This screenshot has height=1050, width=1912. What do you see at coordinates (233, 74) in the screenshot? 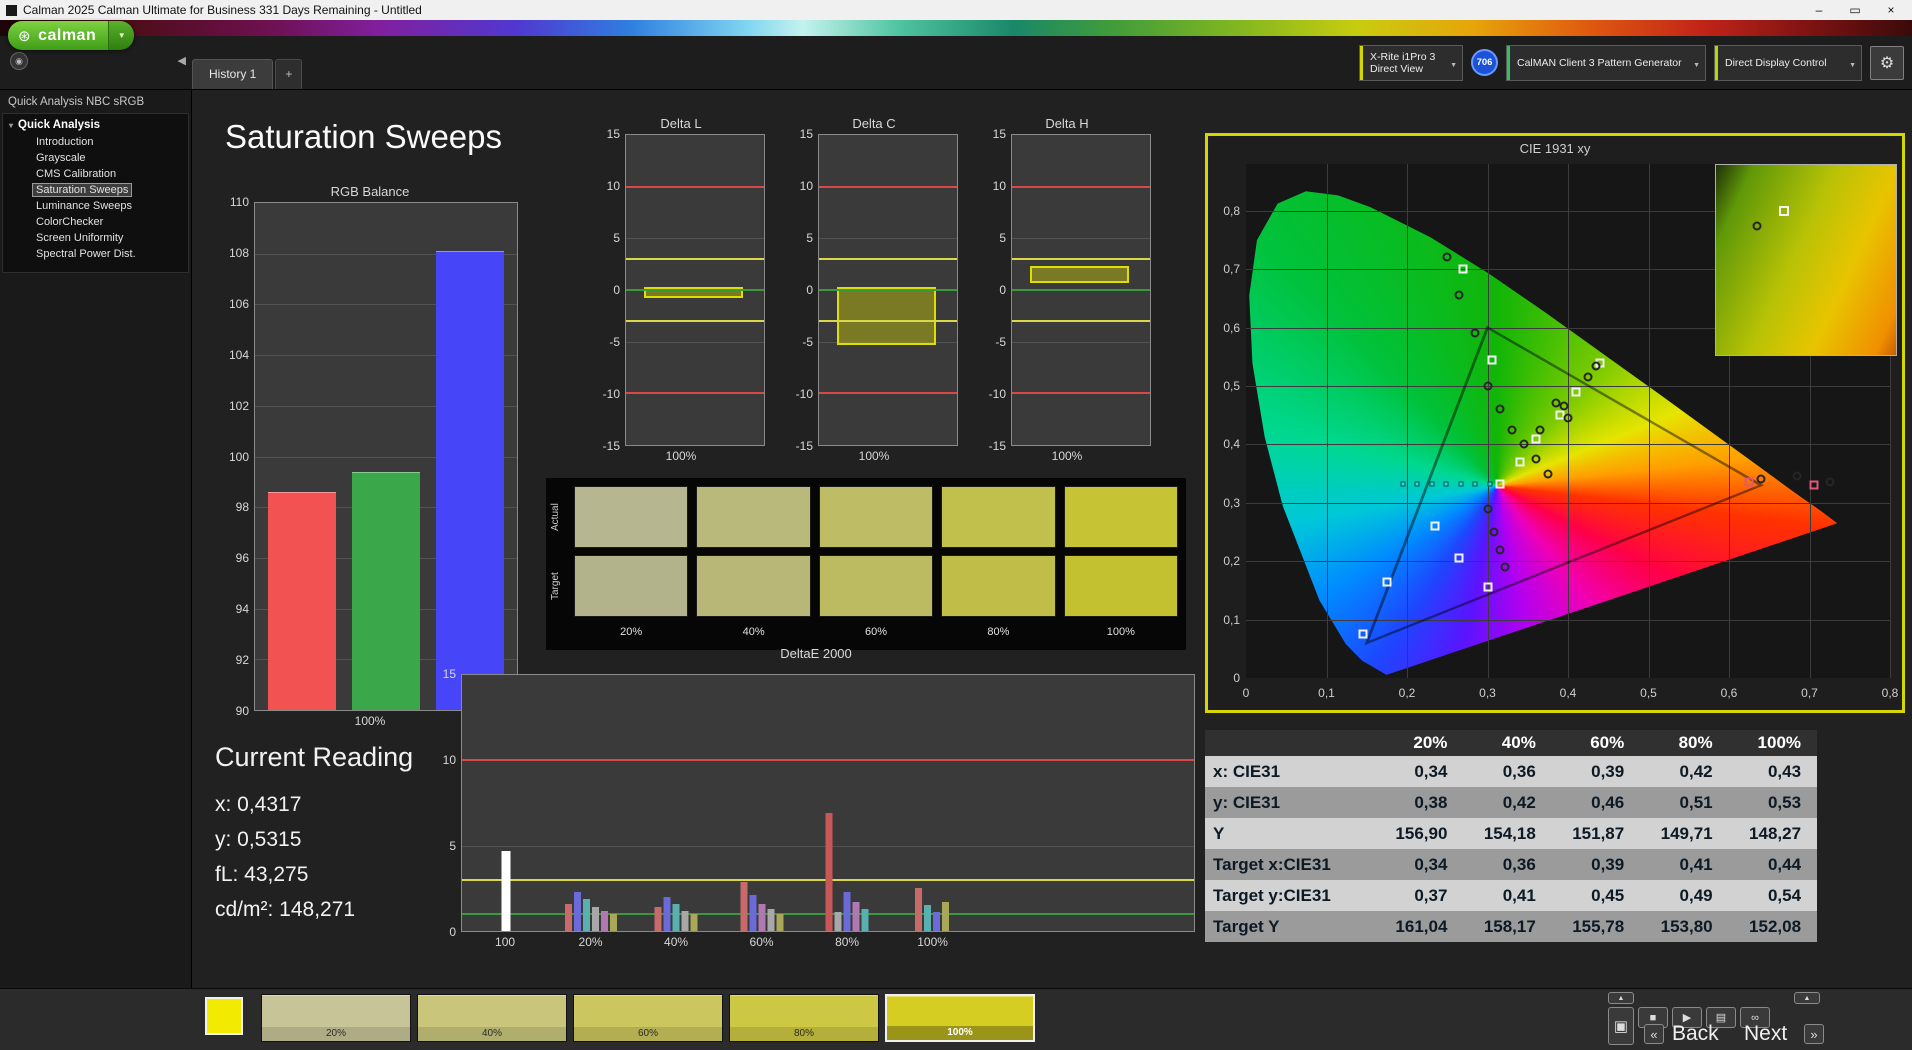
I see `tab-history-1: History 1` at bounding box center [233, 74].